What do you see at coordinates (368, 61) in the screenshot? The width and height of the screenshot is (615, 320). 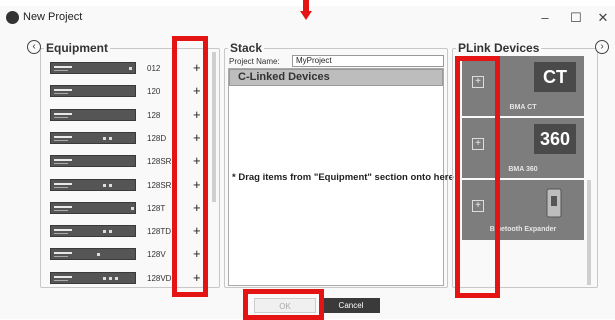 I see `project-name-input: MyProject` at bounding box center [368, 61].